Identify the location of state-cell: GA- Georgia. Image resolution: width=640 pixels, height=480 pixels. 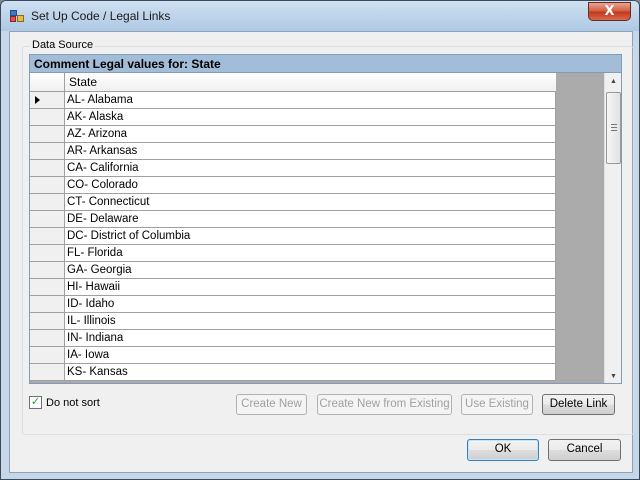
(310, 270).